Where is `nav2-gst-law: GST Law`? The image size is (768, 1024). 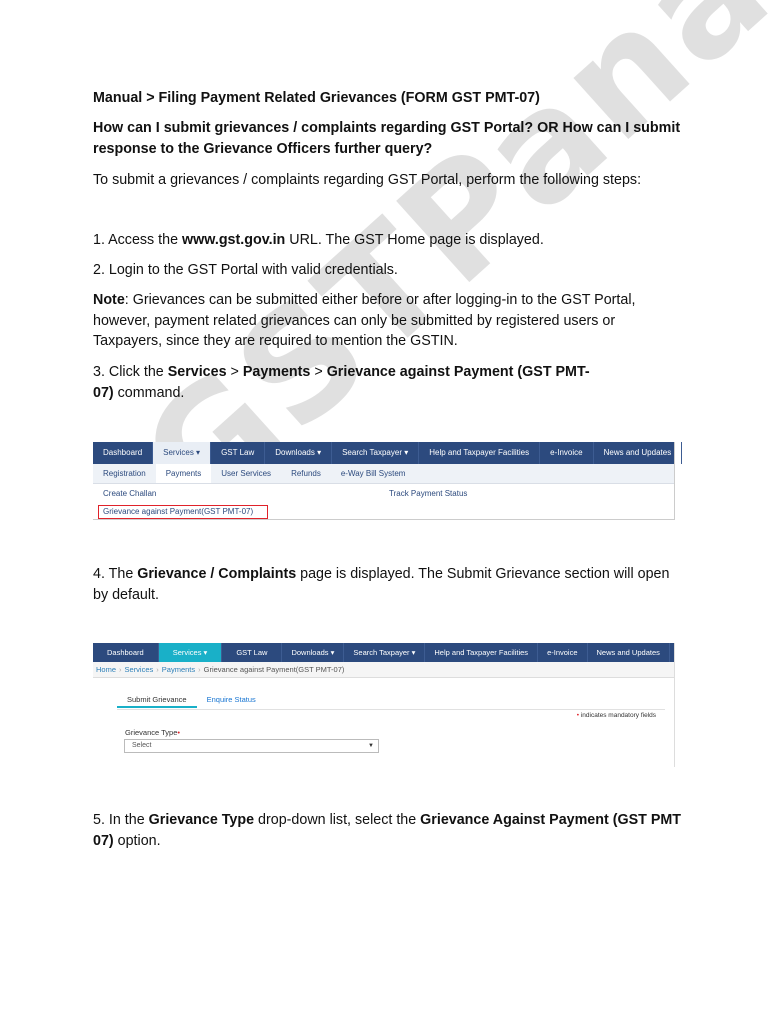
nav2-gst-law: GST Law is located at coordinates (252, 652).